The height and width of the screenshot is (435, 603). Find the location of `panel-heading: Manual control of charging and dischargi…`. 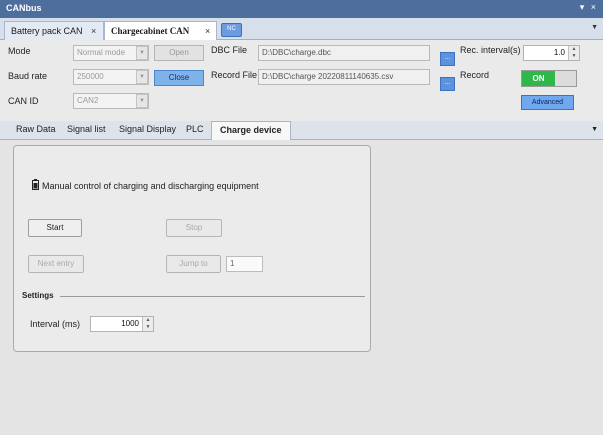

panel-heading: Manual control of charging and dischargi… is located at coordinates (150, 186).